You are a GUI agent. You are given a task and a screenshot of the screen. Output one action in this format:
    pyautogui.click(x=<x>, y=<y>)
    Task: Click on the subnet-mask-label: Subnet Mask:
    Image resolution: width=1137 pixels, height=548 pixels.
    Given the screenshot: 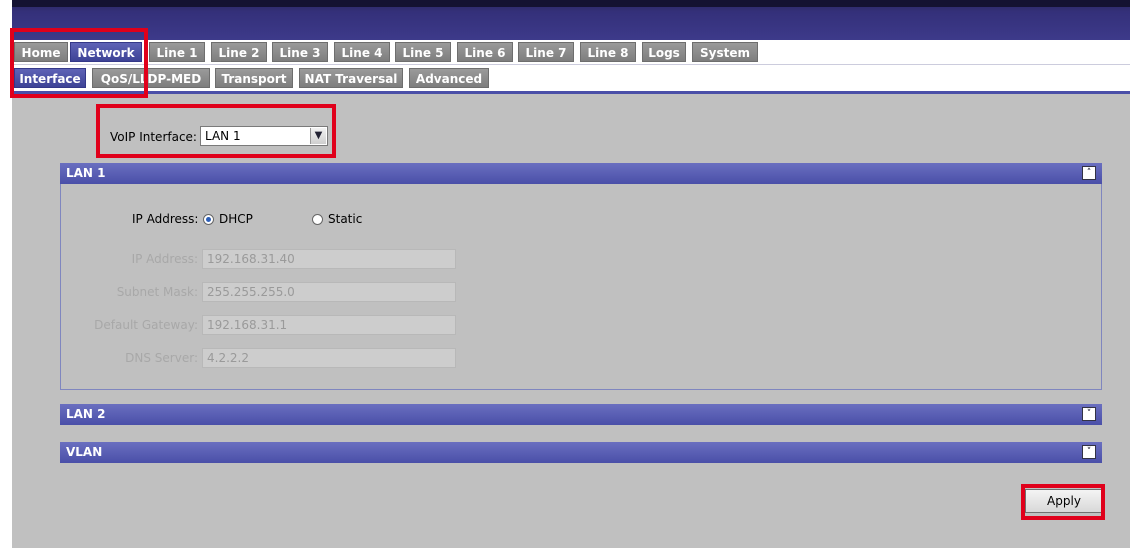 What is the action you would take?
    pyautogui.click(x=157, y=292)
    